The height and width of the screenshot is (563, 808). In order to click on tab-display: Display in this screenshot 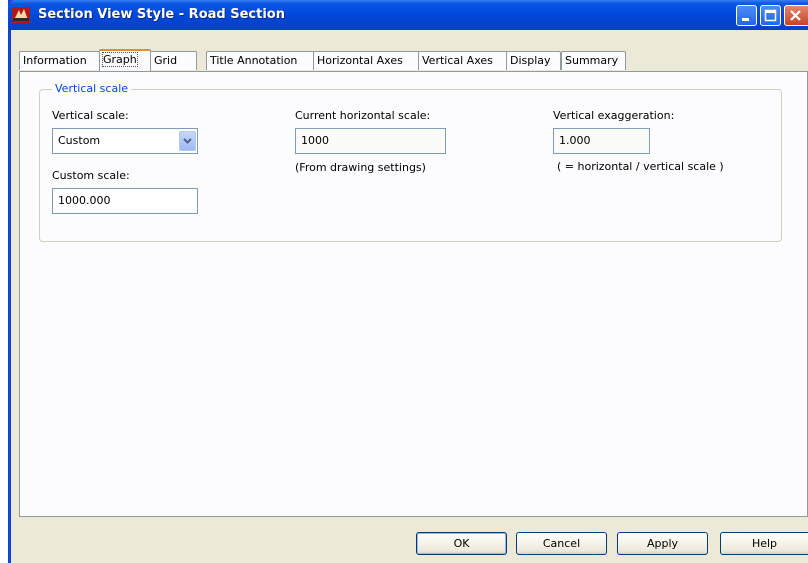, I will do `click(533, 60)`.